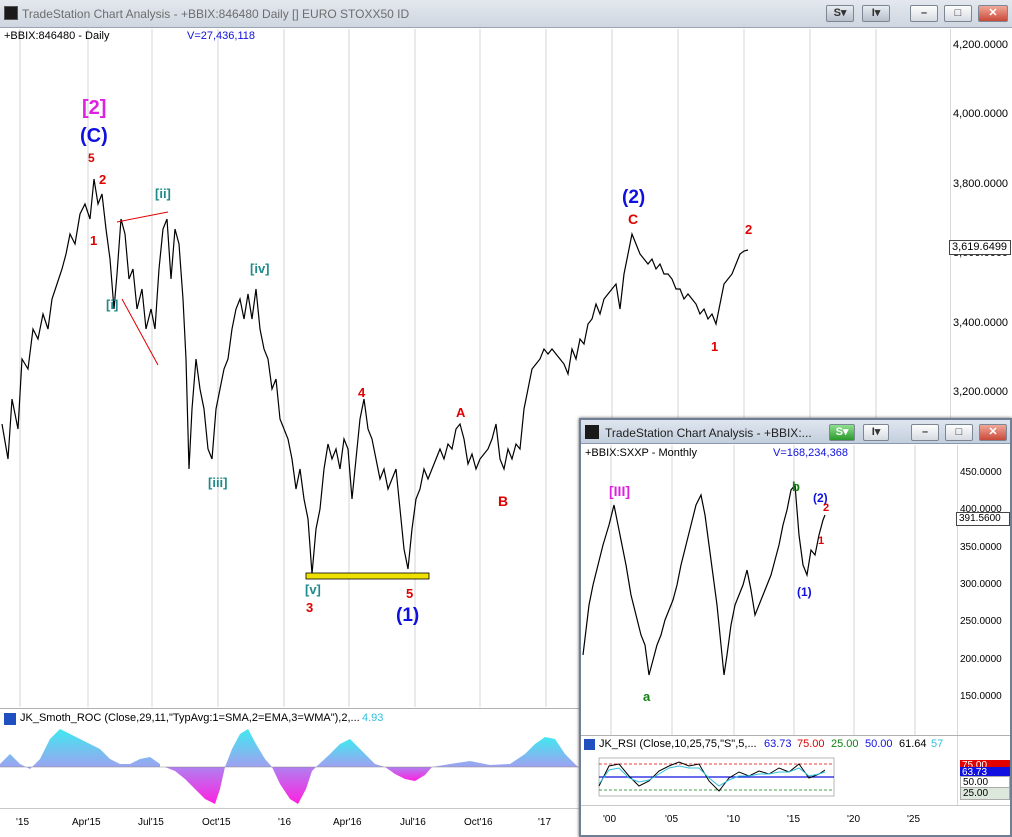  Describe the element at coordinates (983, 519) in the screenshot. I see `inset-last-price-marker: 391.5600` at that location.